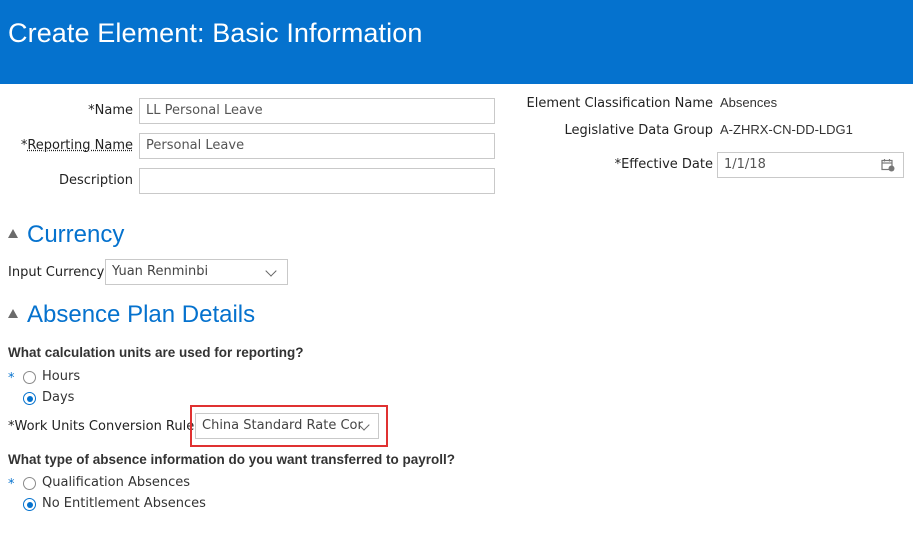 This screenshot has height=540, width=913. What do you see at coordinates (749, 102) in the screenshot?
I see `element-classification-value: Absences` at bounding box center [749, 102].